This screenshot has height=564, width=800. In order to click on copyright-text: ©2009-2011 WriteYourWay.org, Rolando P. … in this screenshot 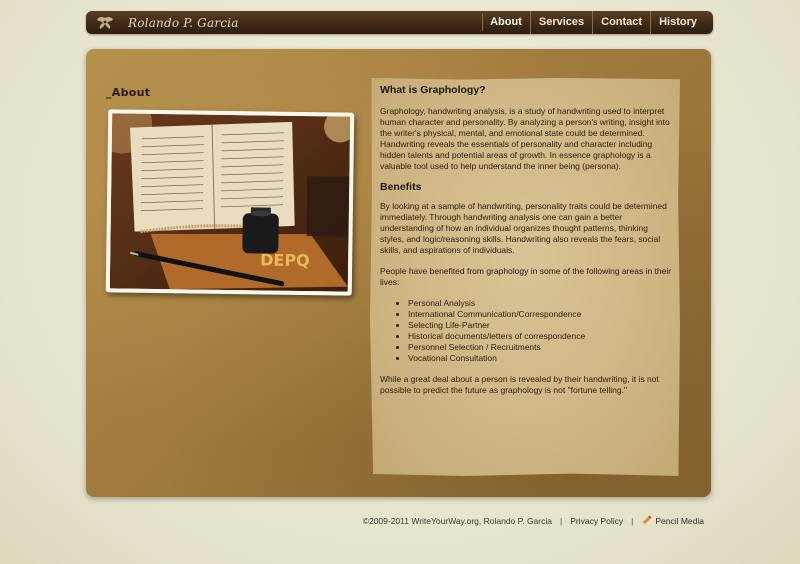, I will do `click(457, 520)`.